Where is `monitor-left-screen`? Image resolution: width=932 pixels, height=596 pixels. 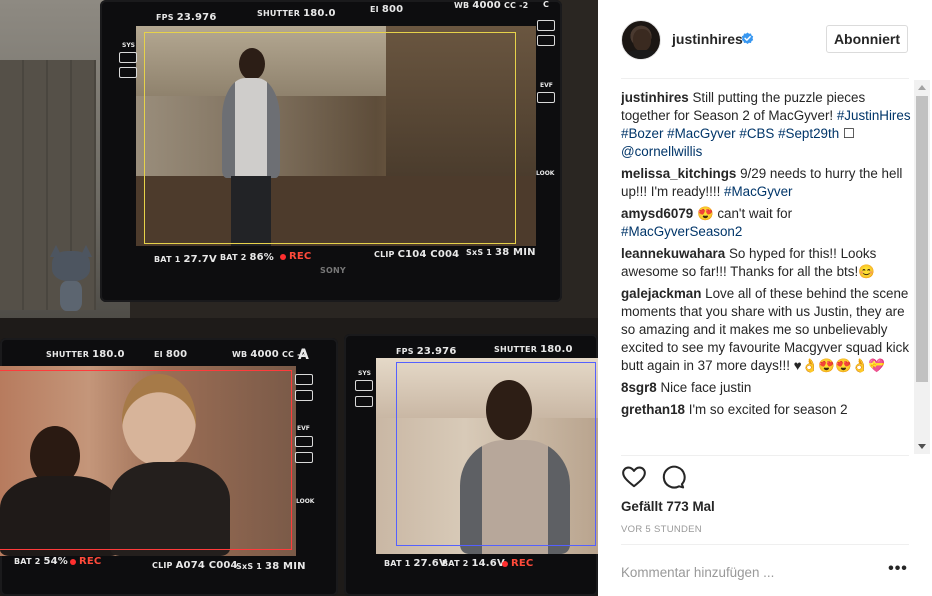
monitor-left-screen is located at coordinates (148, 461).